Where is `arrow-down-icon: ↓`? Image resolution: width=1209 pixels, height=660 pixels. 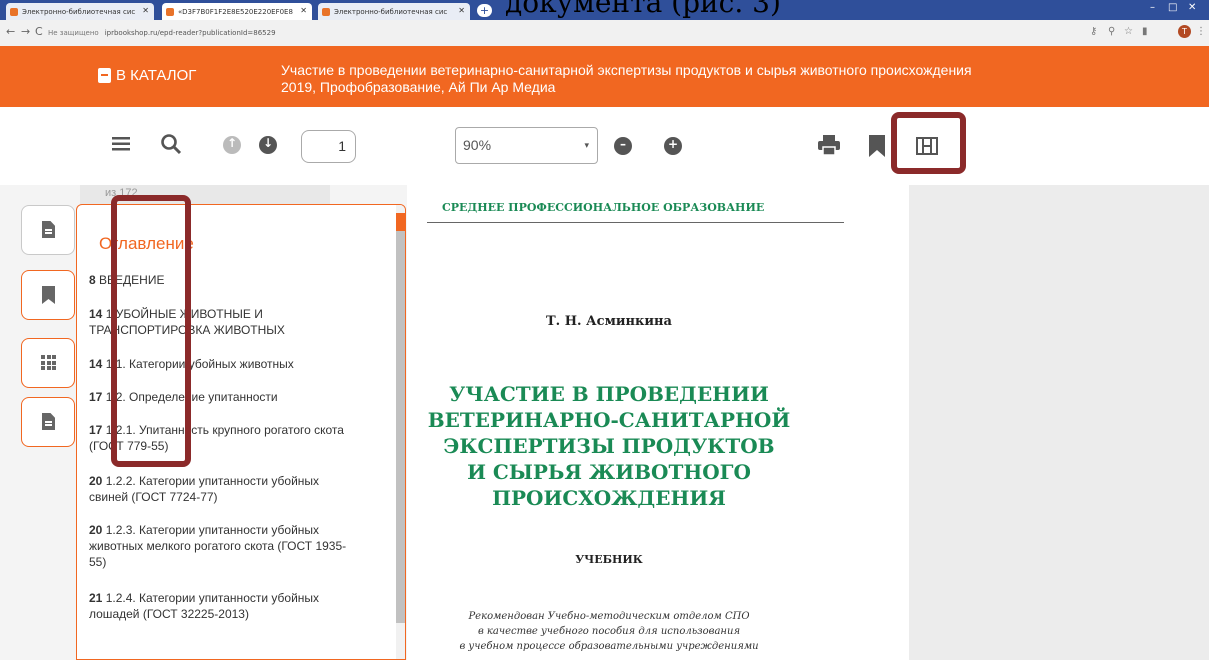 arrow-down-icon: ↓ is located at coordinates (268, 145).